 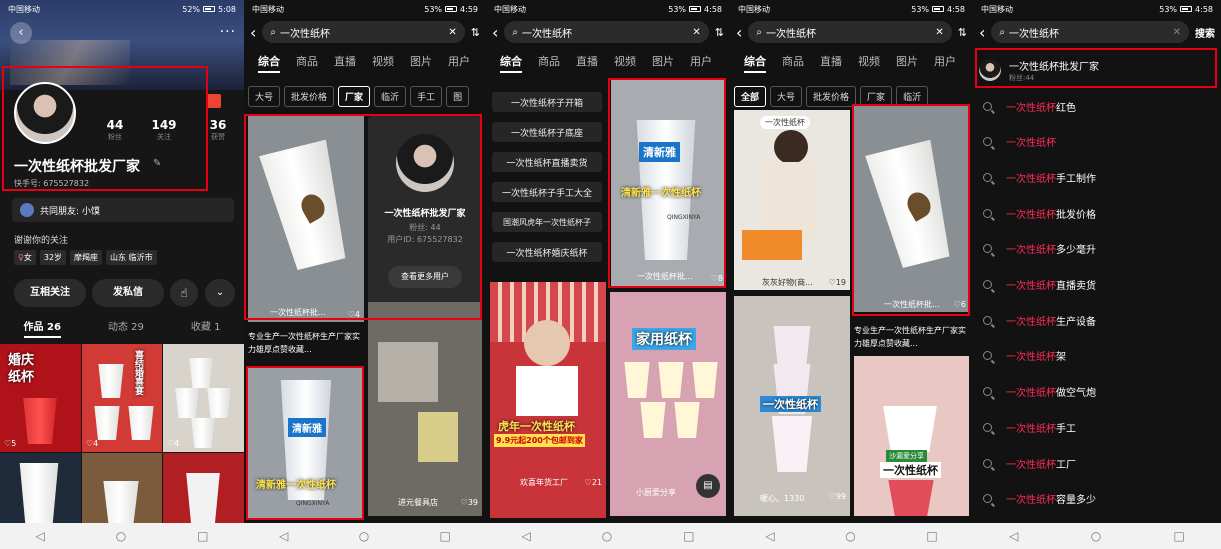 I want to click on chevron-down-icon: ⌄, so click(x=220, y=293).